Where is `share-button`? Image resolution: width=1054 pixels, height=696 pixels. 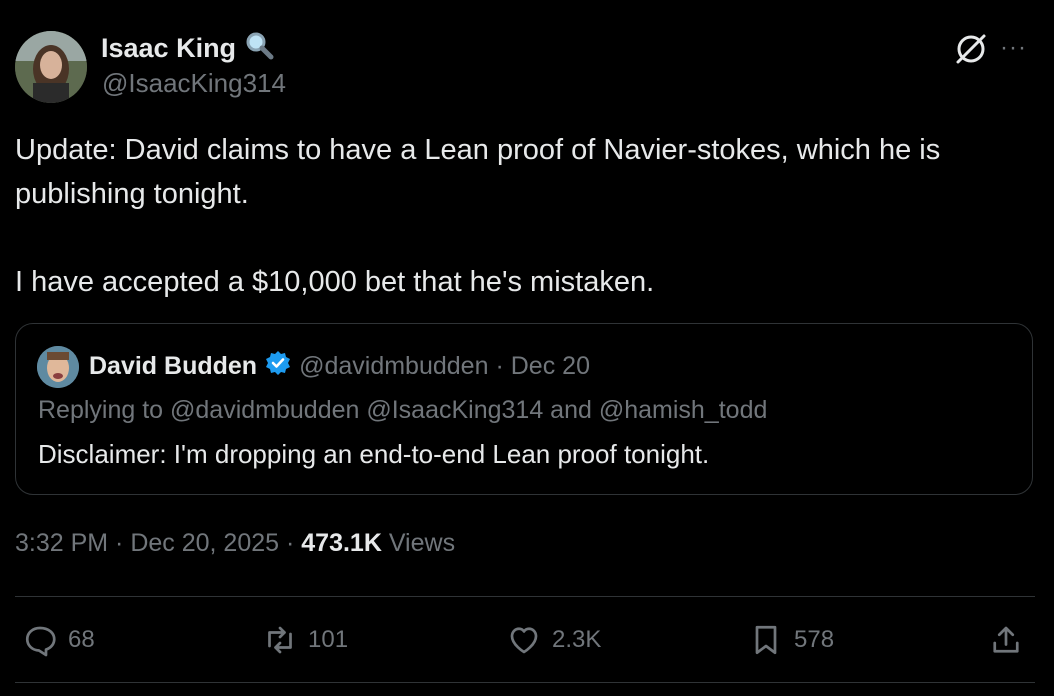
share-button is located at coordinates (1006, 640).